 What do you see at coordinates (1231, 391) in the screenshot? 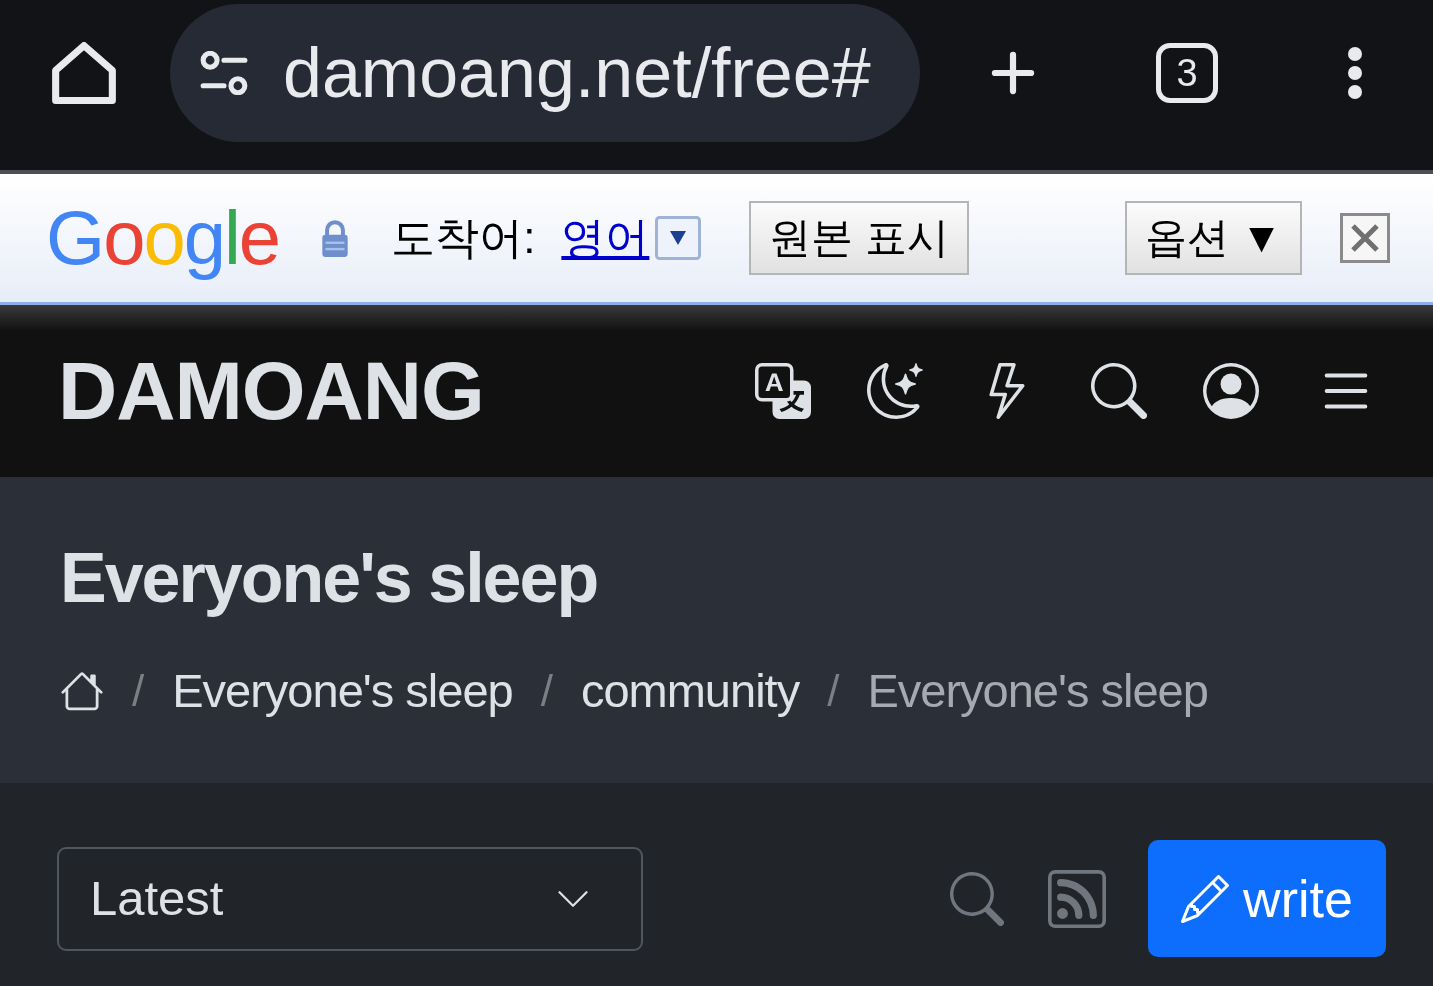
I see `user-icon` at bounding box center [1231, 391].